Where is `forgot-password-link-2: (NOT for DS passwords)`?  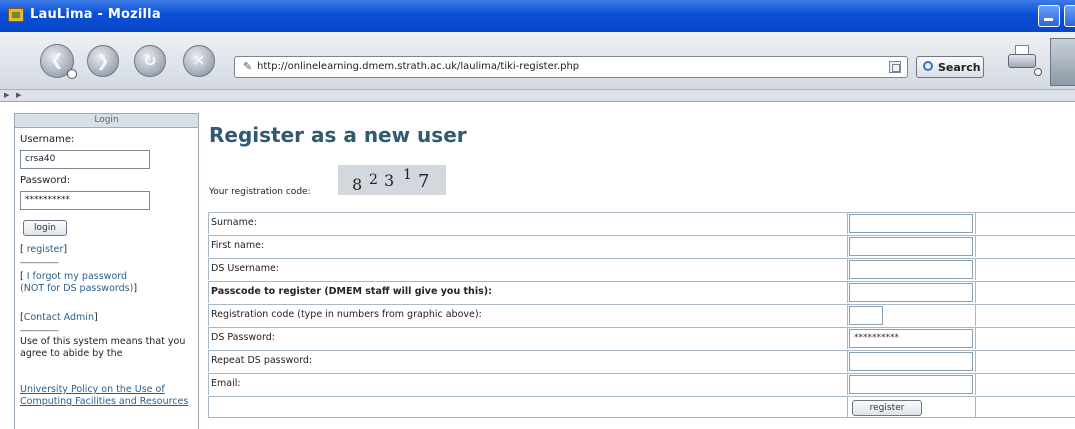
forgot-password-link-2: (NOT for DS passwords) is located at coordinates (76, 288).